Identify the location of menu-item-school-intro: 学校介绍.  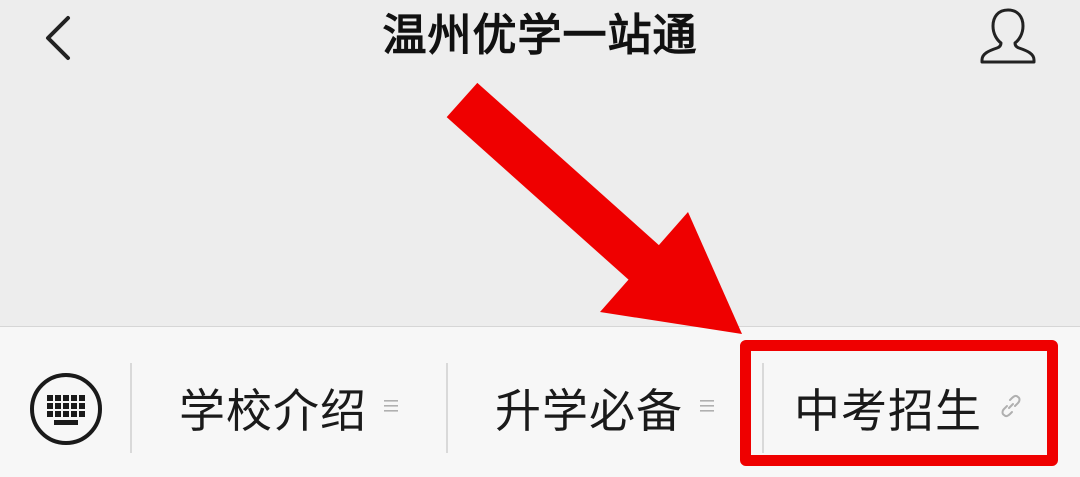
(289, 408).